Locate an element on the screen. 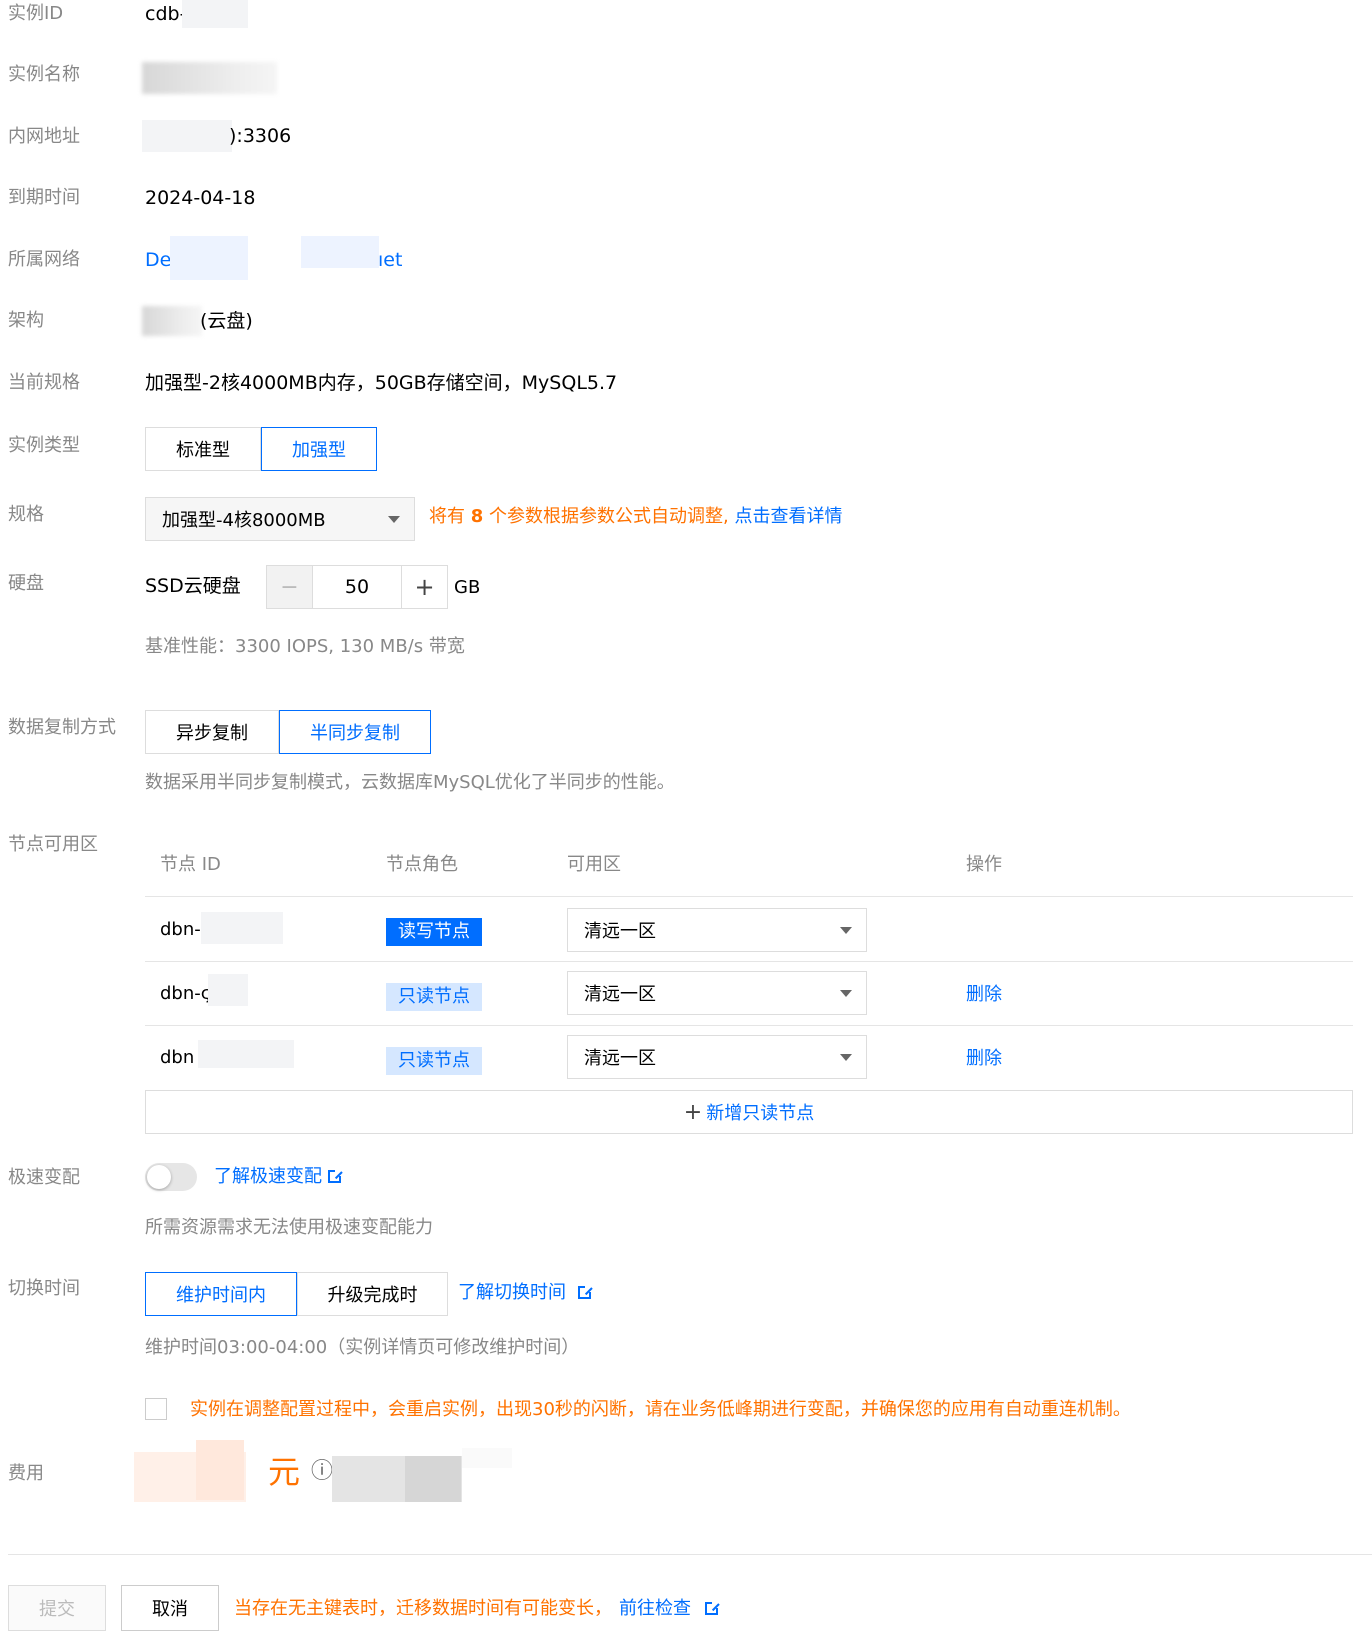 The width and height of the screenshot is (1372, 1636). instance-id-value: cdb- is located at coordinates (166, 14).